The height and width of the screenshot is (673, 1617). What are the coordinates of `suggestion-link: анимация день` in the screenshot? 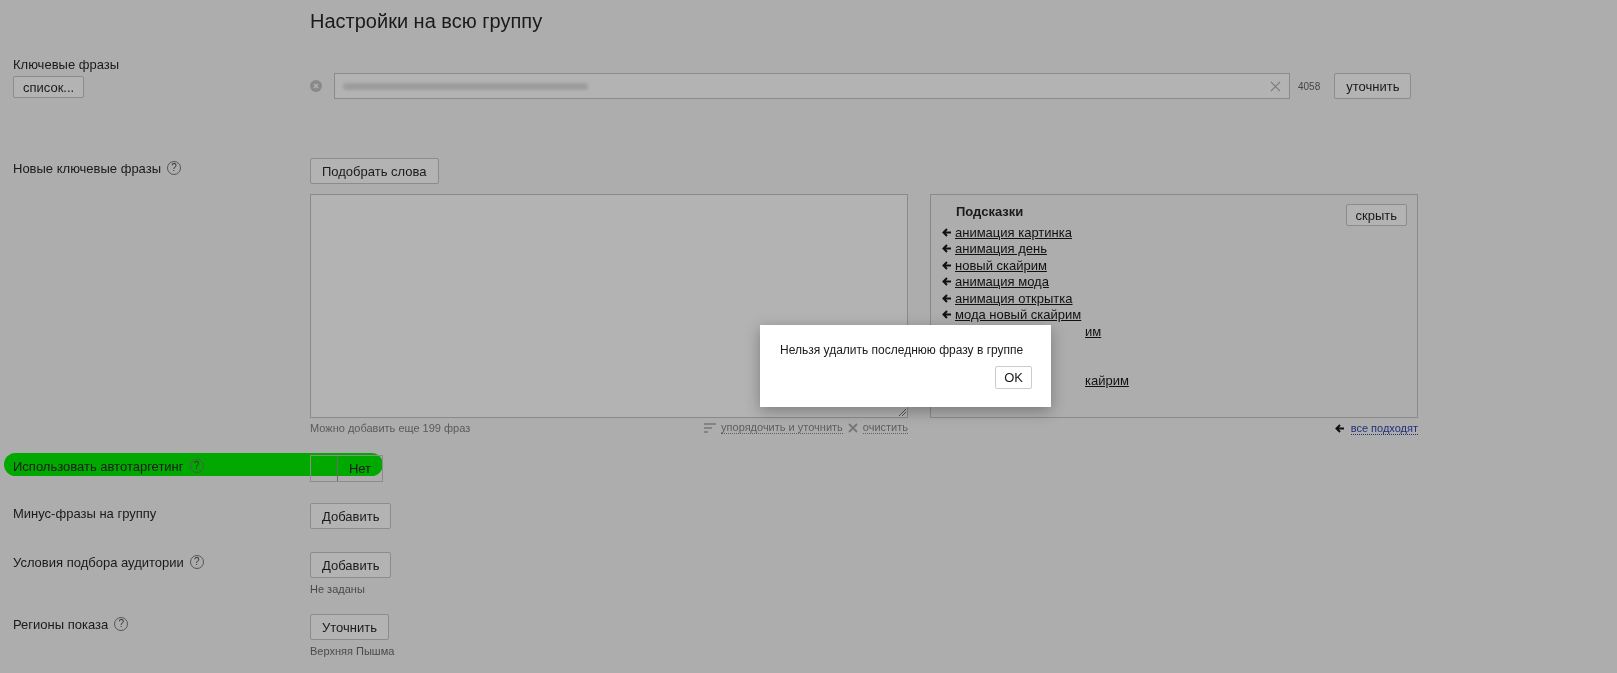 It's located at (1001, 249).